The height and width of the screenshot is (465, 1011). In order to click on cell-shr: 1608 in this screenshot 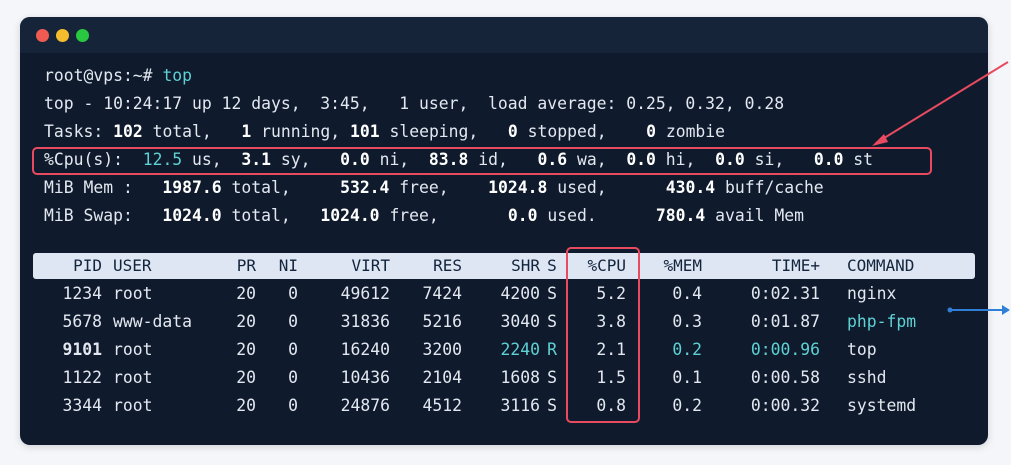, I will do `click(520, 377)`.